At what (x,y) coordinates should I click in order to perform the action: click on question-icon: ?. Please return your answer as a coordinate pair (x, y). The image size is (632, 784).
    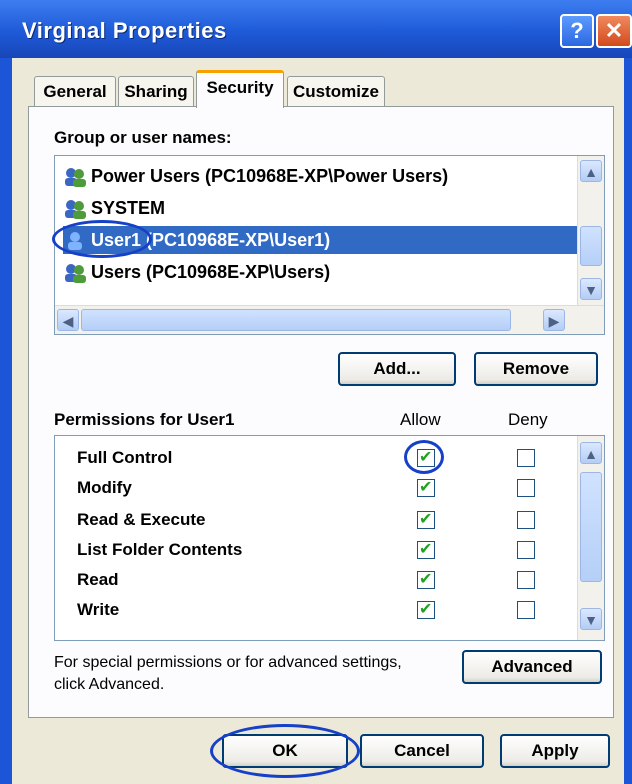
    Looking at the image, I should click on (577, 30).